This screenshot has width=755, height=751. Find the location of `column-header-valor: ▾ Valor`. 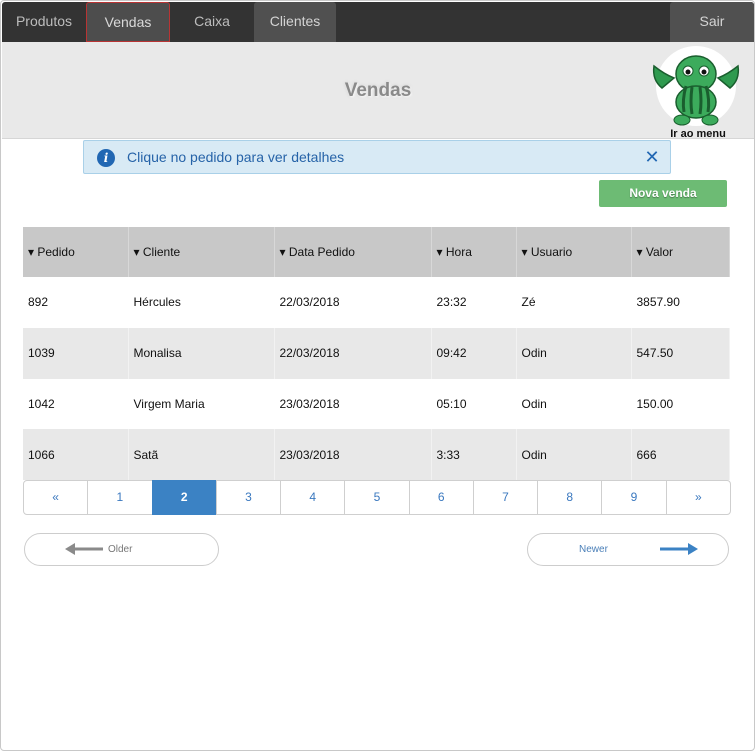

column-header-valor: ▾ Valor is located at coordinates (680, 252).